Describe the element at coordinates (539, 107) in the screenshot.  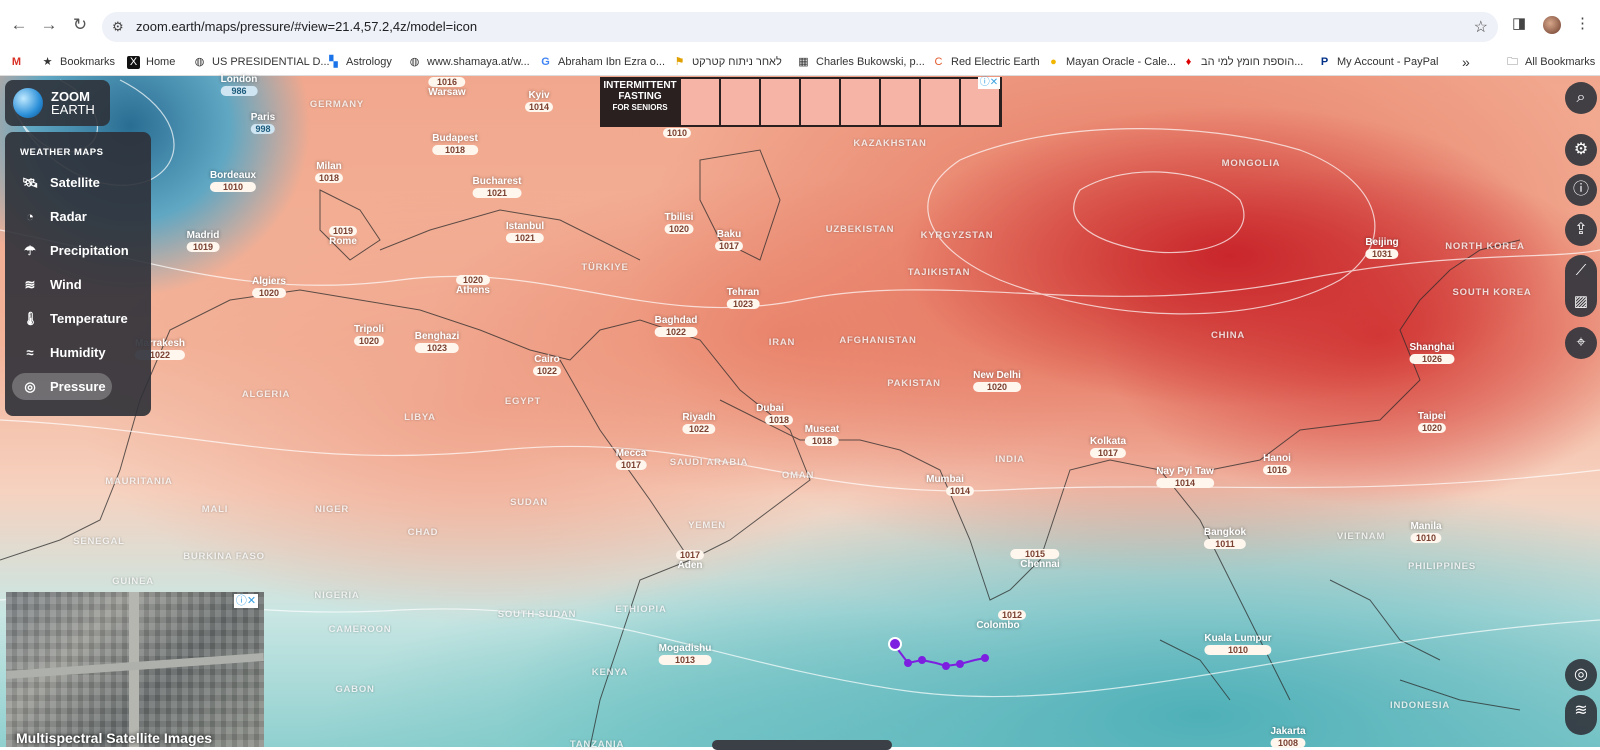
I see `pressure-value: 1014` at that location.